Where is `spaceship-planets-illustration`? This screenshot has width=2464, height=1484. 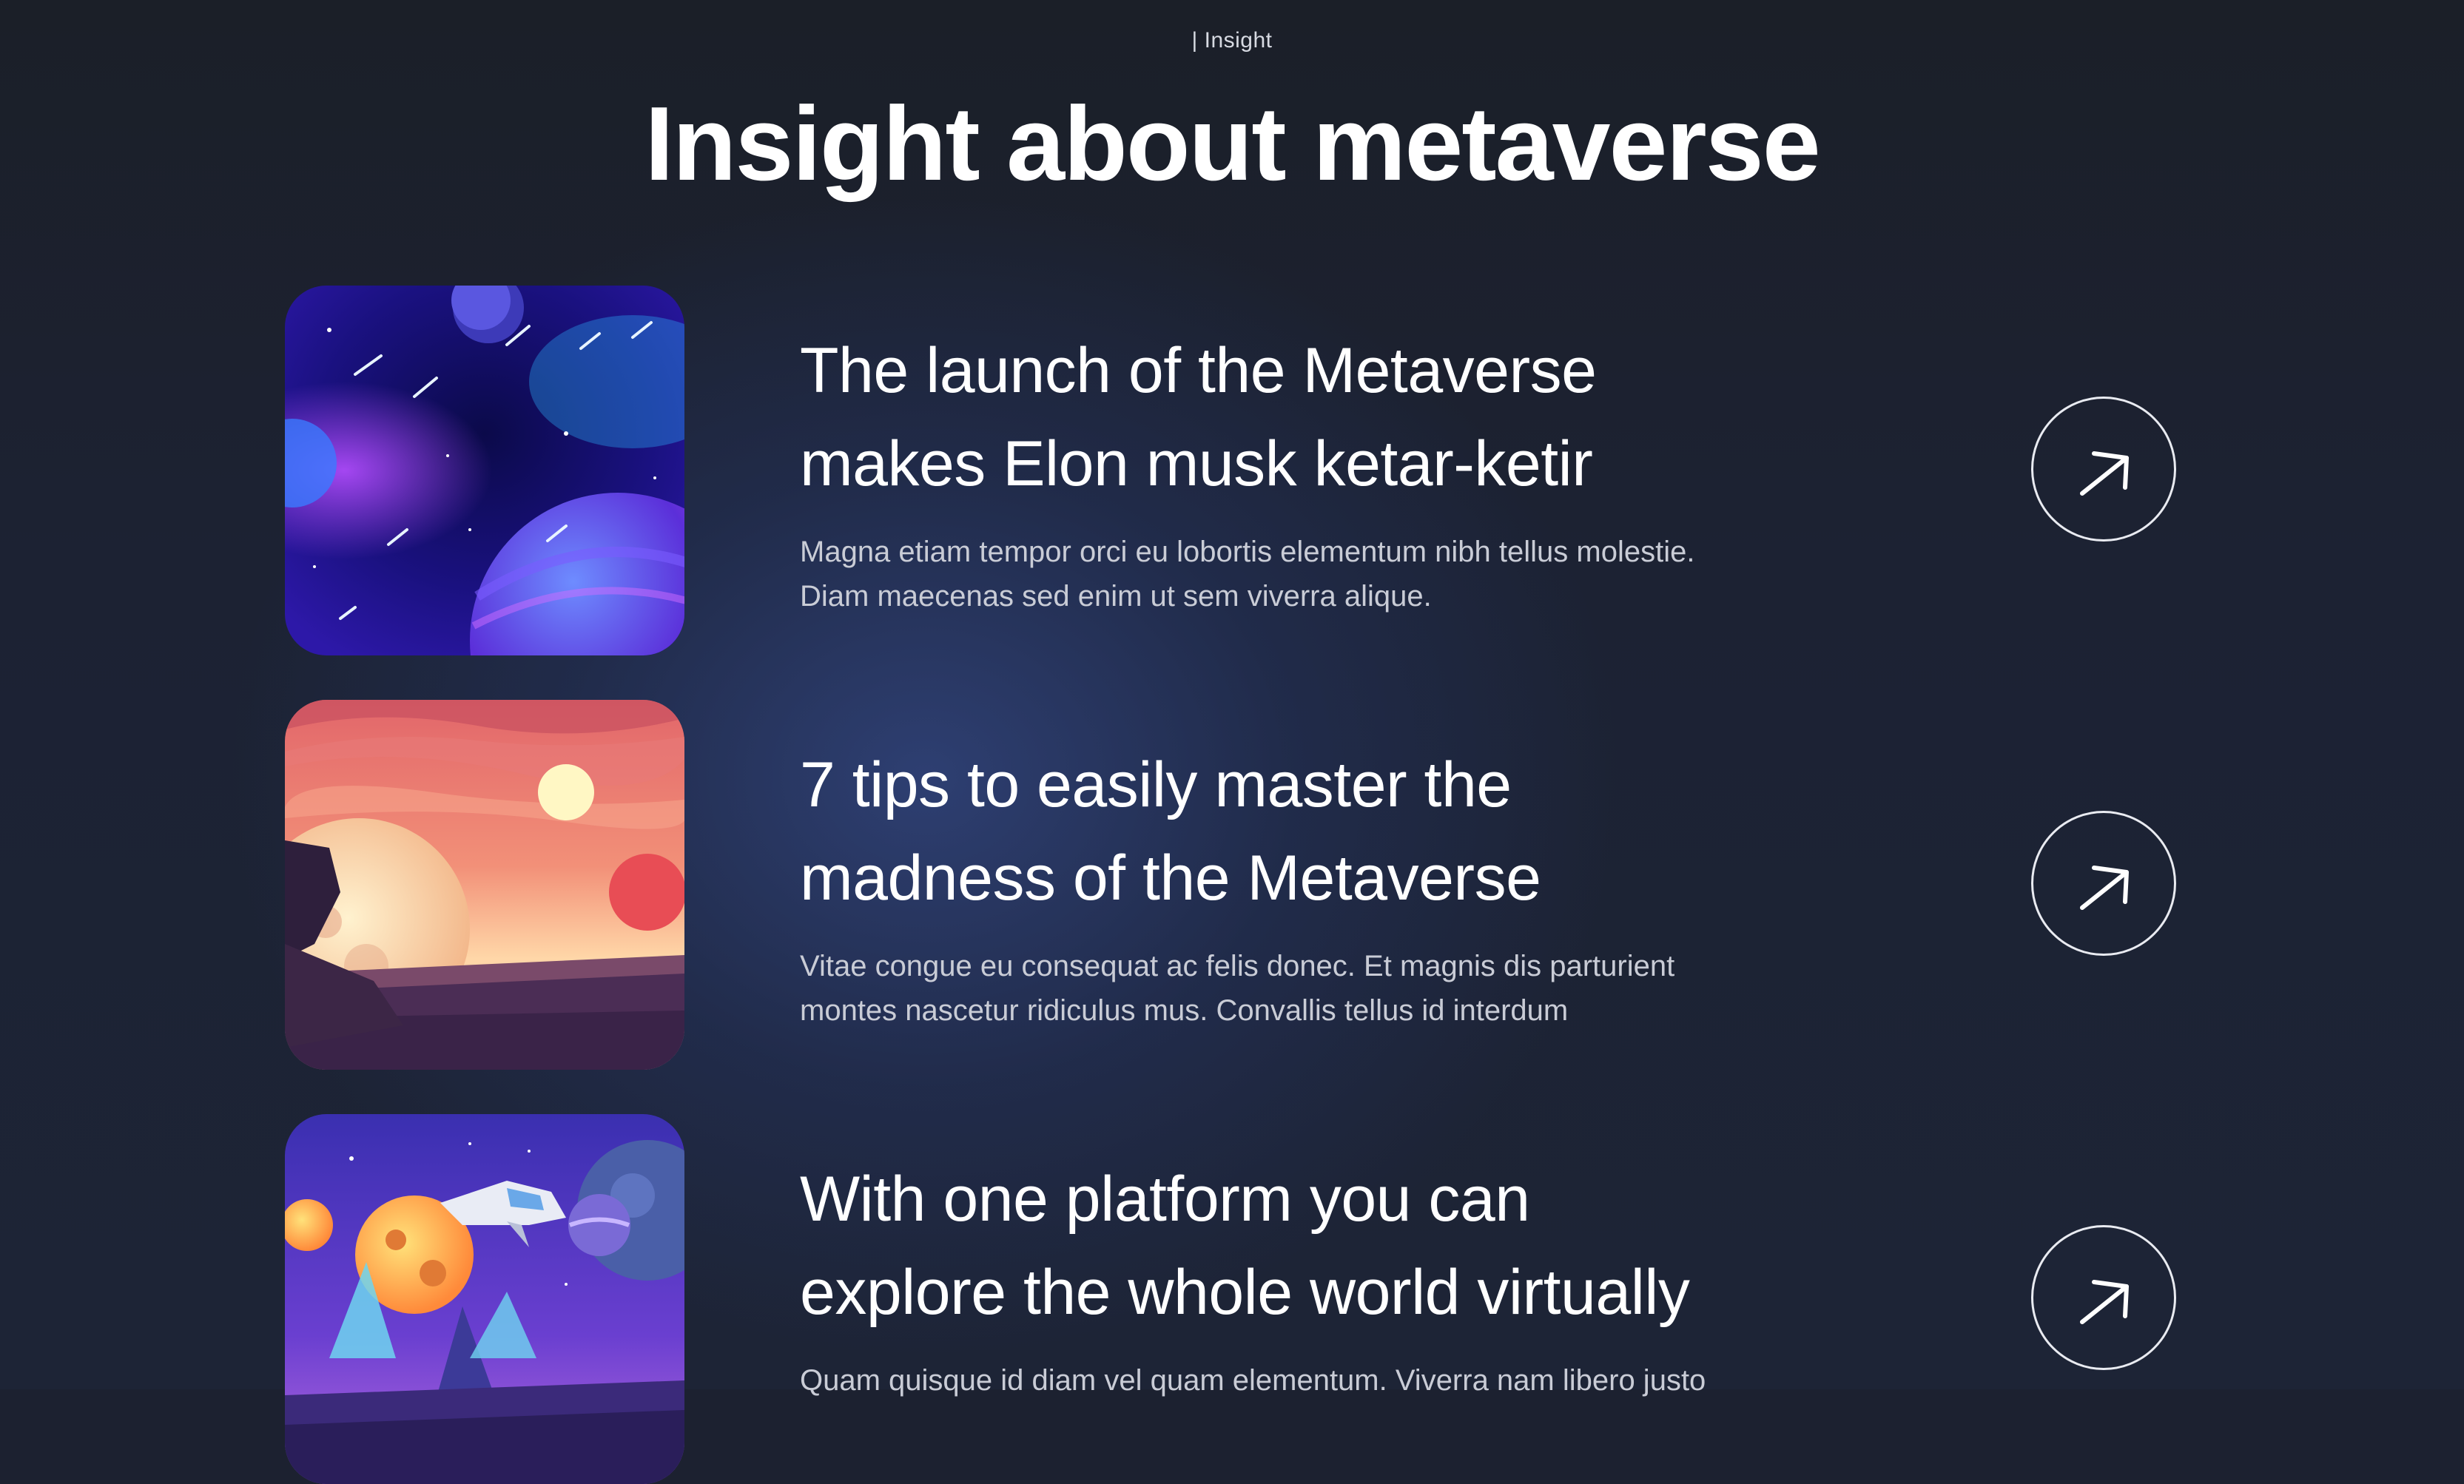 spaceship-planets-illustration is located at coordinates (484, 1299).